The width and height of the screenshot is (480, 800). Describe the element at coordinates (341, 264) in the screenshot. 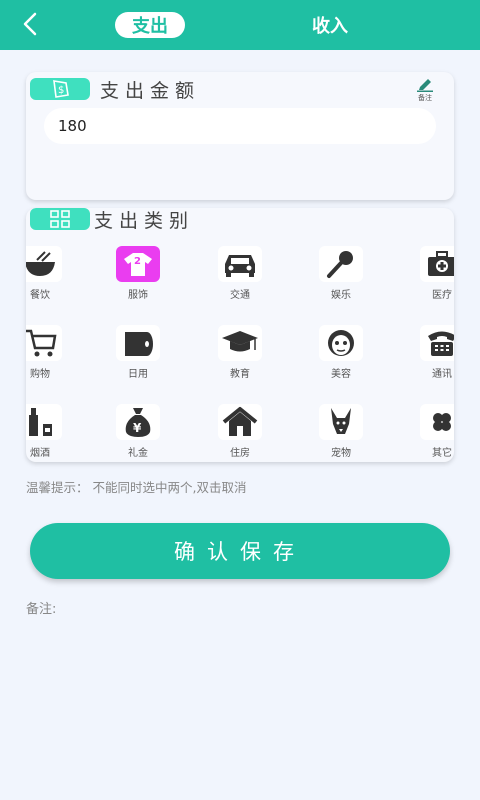

I see `microphone-icon` at that location.